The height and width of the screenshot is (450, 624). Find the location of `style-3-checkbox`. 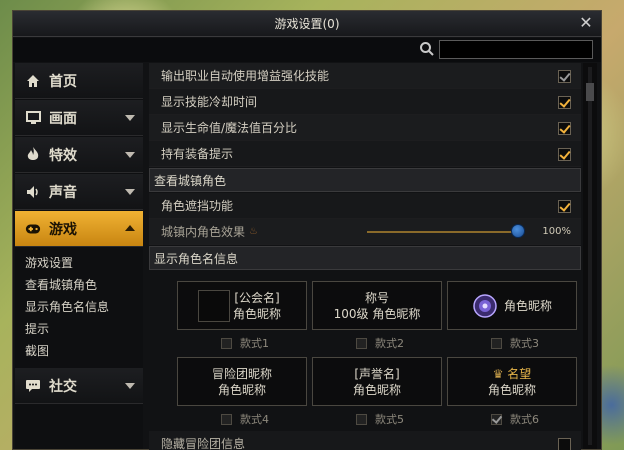

style-3-checkbox is located at coordinates (496, 343).